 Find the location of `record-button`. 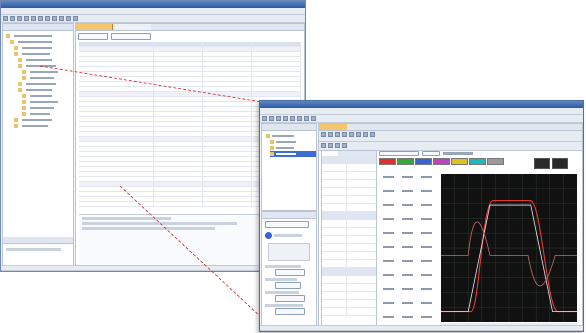

record-button is located at coordinates (542, 163).